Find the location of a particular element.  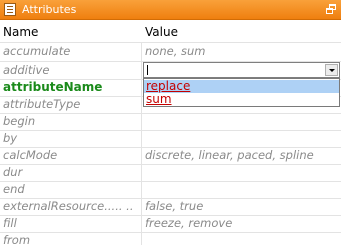

attribute-name: externalResource..... .. is located at coordinates (68, 206).